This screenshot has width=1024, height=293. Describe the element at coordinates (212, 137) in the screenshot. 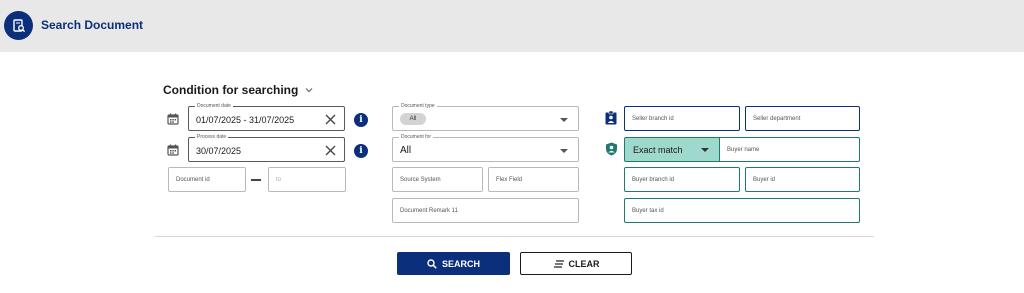

I see `process-date-label: Process date` at that location.